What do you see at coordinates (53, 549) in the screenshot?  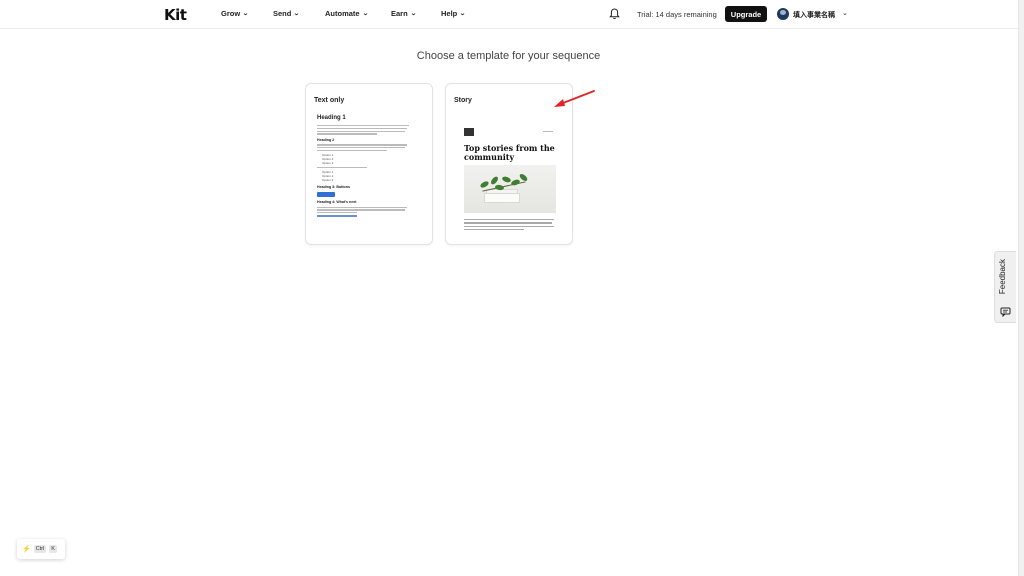 I see `kbd-k: K` at bounding box center [53, 549].